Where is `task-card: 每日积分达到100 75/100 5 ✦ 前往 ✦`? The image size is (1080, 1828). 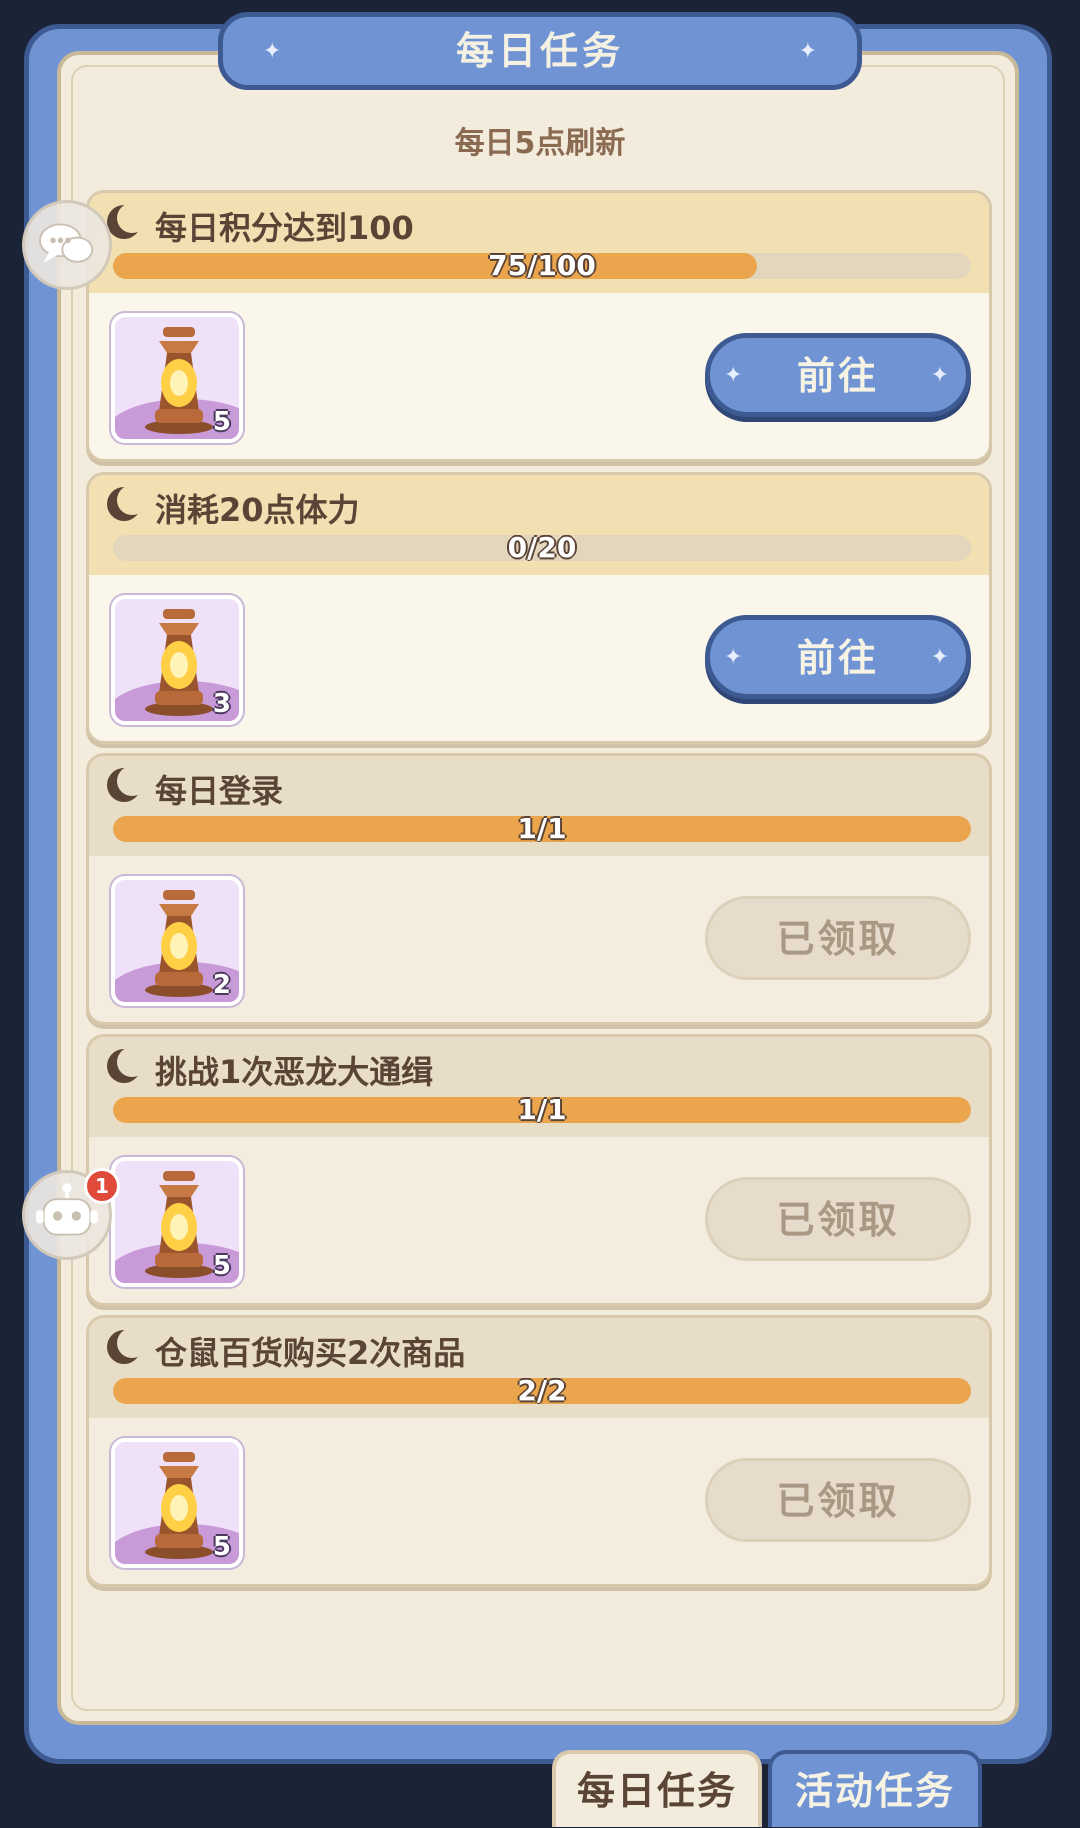 task-card: 每日积分达到100 75/100 5 ✦ 前往 ✦ is located at coordinates (539, 326).